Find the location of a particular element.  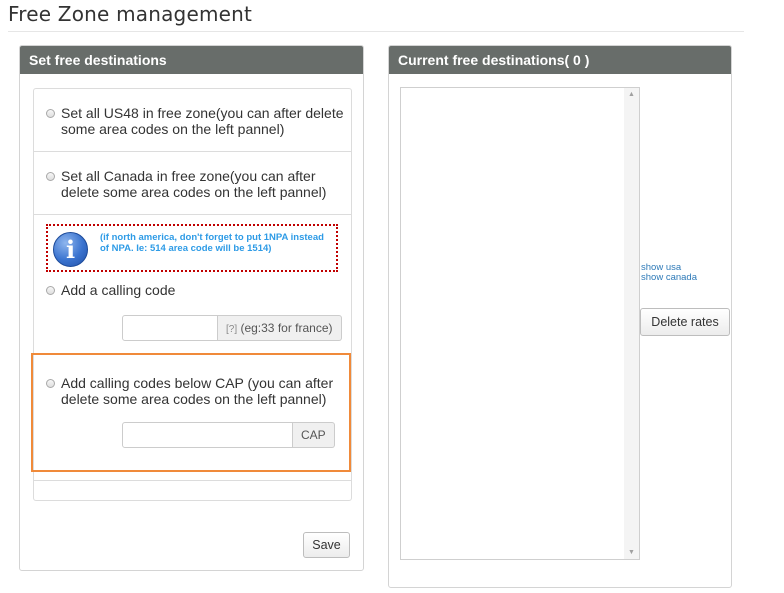

us48-radio is located at coordinates (50, 113).